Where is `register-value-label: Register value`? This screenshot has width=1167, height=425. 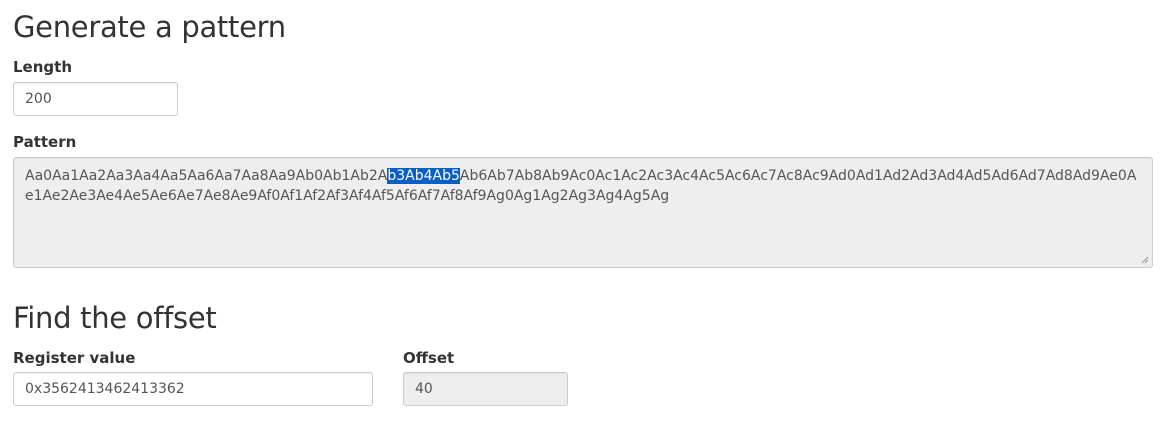 register-value-label: Register value is located at coordinates (74, 358).